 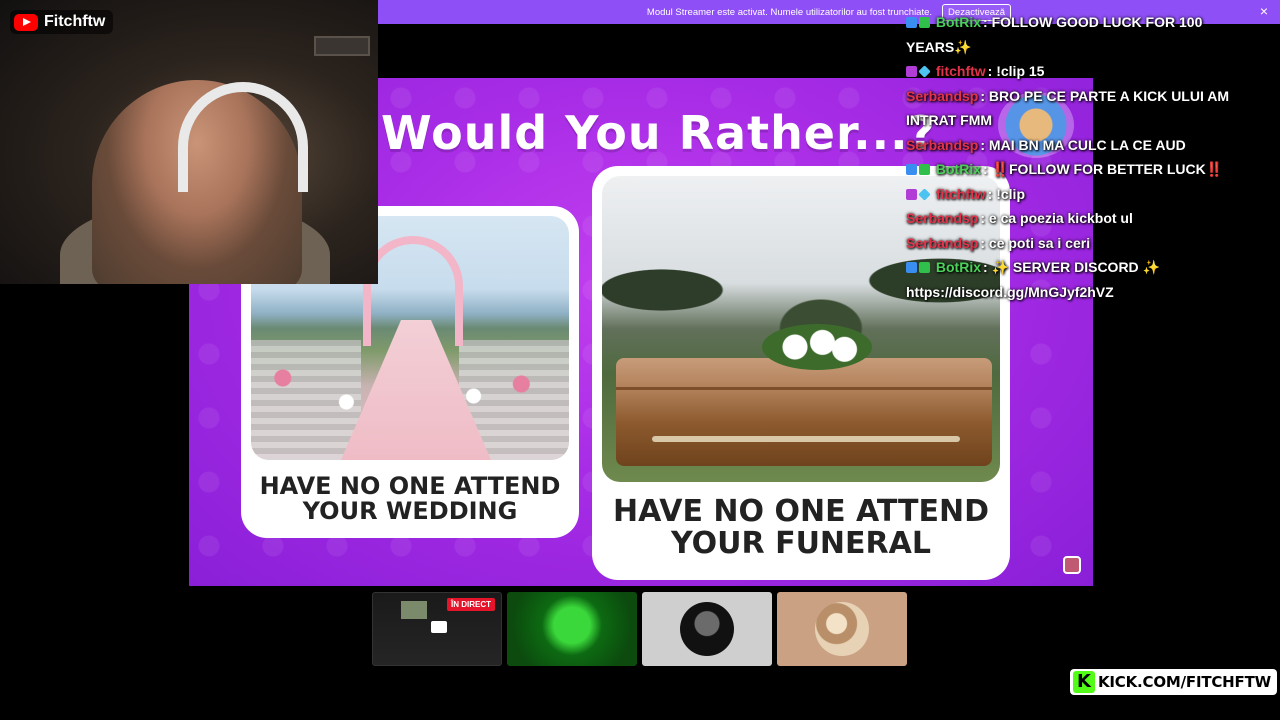 I want to click on kick-channel-url: KICK.COM/FITCHFTW, so click(x=1184, y=682).